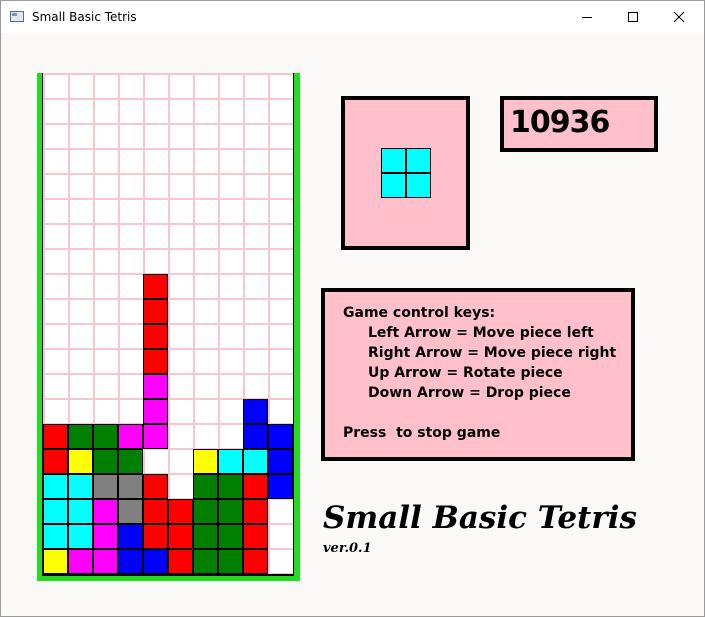 The height and width of the screenshot is (617, 705). Describe the element at coordinates (560, 122) in the screenshot. I see `score-value: 10936` at that location.